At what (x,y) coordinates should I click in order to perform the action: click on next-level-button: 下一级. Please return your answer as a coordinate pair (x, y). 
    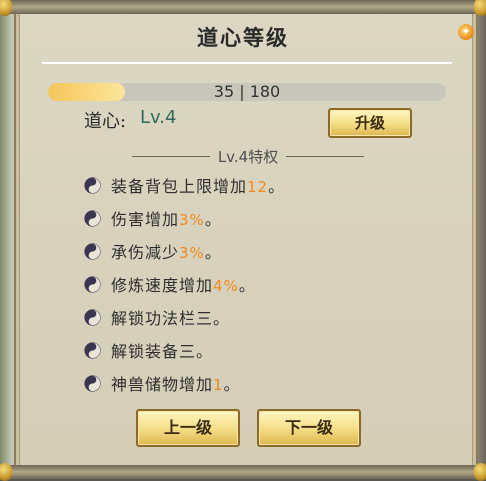
    Looking at the image, I should click on (309, 428).